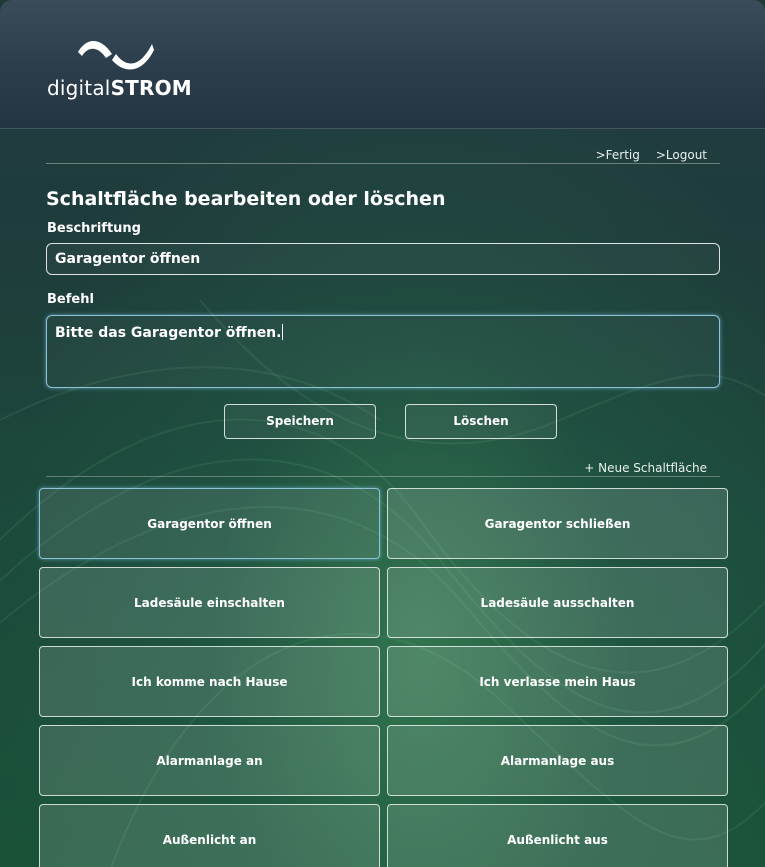  Describe the element at coordinates (645, 468) in the screenshot. I see `new-button-link: + Neue Schaltfläche` at that location.